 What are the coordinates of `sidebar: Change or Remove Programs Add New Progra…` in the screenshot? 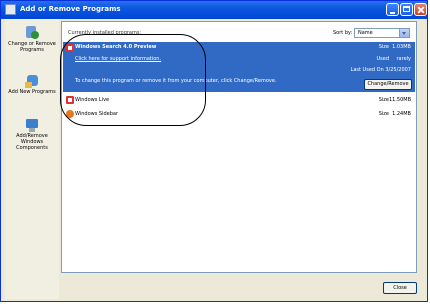 It's located at (32, 159).